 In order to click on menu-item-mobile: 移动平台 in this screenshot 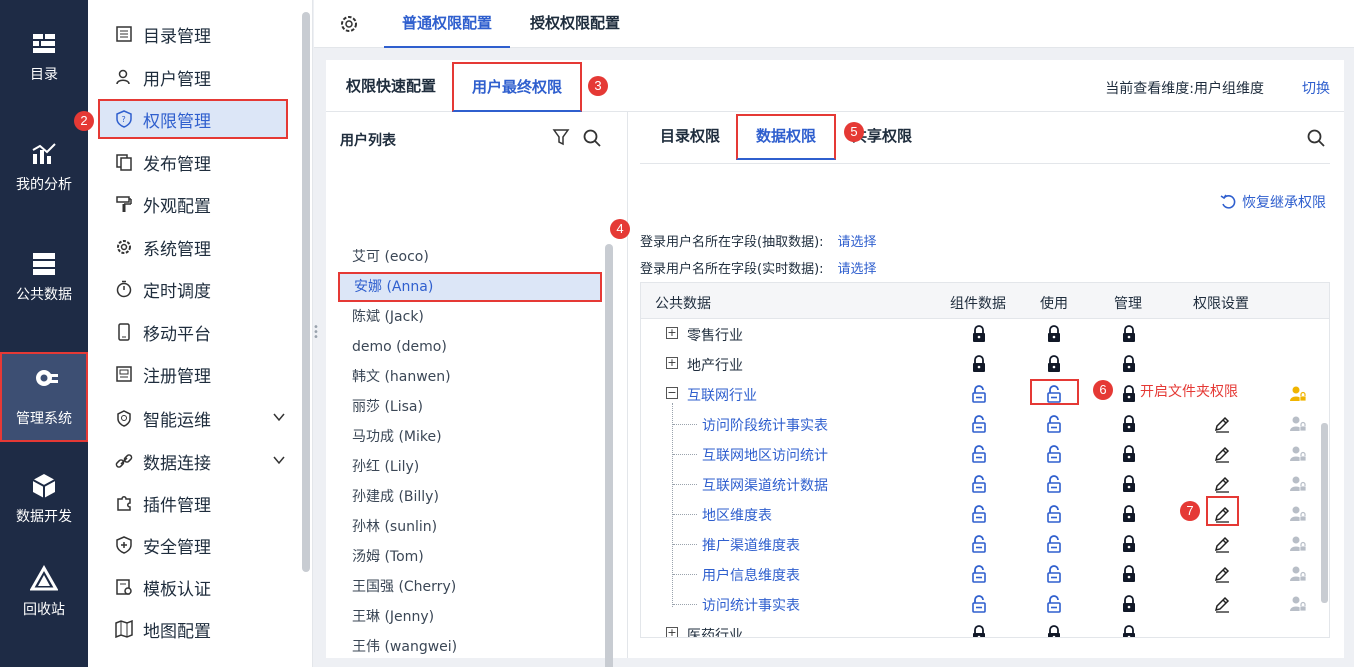, I will do `click(196, 332)`.